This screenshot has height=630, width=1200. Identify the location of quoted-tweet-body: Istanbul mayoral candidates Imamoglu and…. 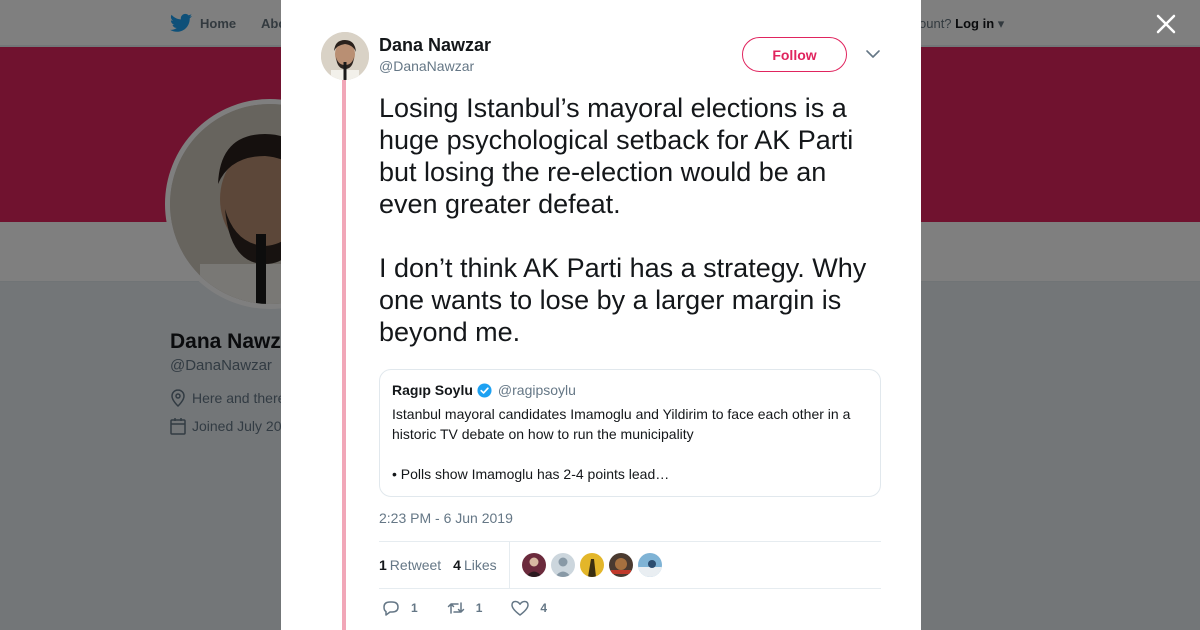
(630, 444).